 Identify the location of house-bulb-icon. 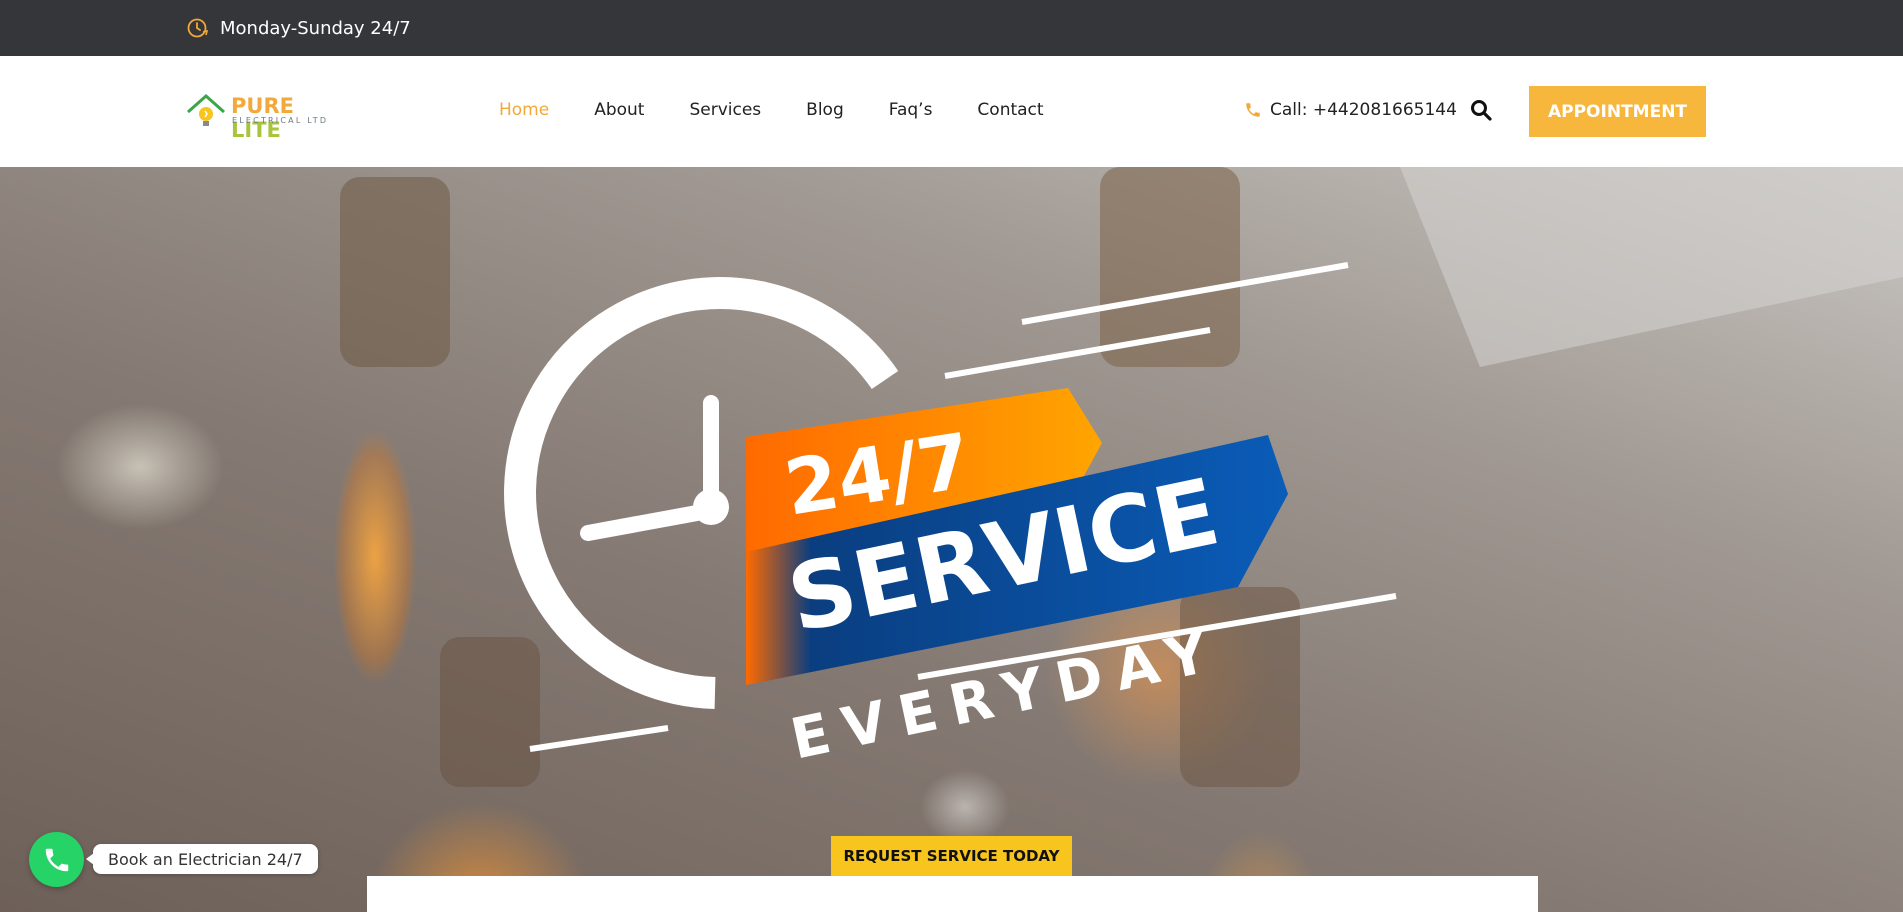
(206, 109).